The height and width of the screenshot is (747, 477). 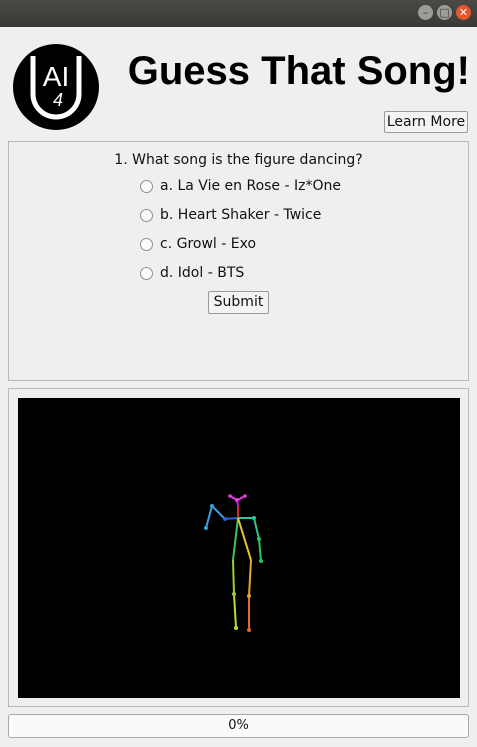 What do you see at coordinates (238, 13) in the screenshot?
I see `window-titlebar: – □ ✕` at bounding box center [238, 13].